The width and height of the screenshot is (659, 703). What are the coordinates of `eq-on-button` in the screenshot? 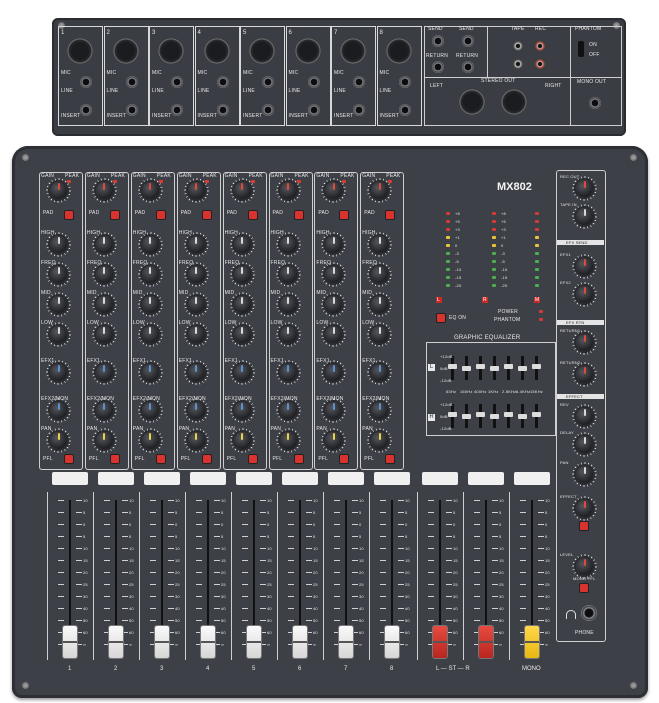 It's located at (441, 318).